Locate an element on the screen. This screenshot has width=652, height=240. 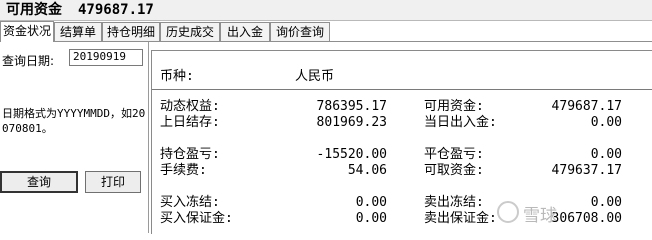
buy-margin-value: 0.00 is located at coordinates (371, 218).